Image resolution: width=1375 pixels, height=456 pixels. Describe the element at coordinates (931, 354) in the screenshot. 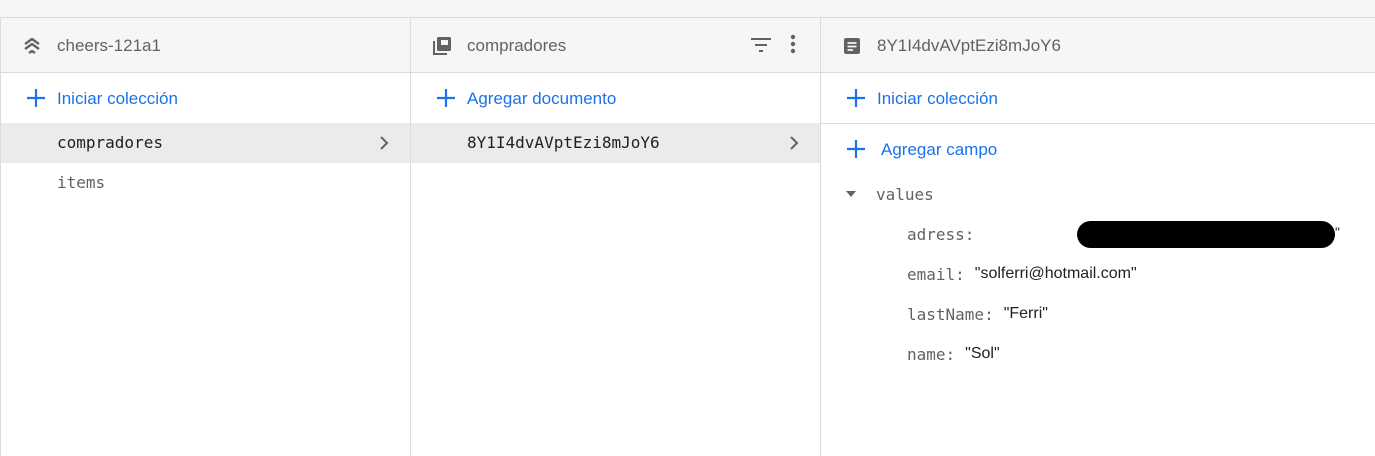

I see `field-key: name:` at that location.